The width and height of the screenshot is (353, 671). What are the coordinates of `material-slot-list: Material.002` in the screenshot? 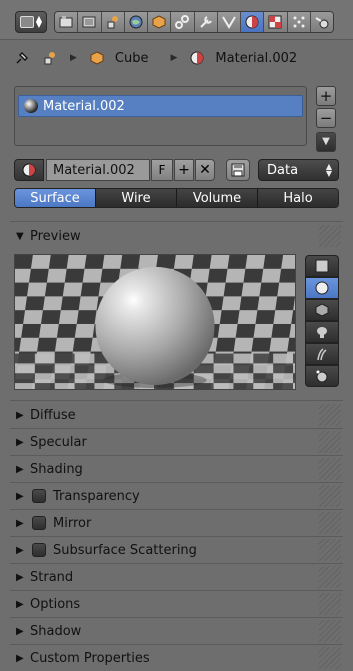 It's located at (160, 116).